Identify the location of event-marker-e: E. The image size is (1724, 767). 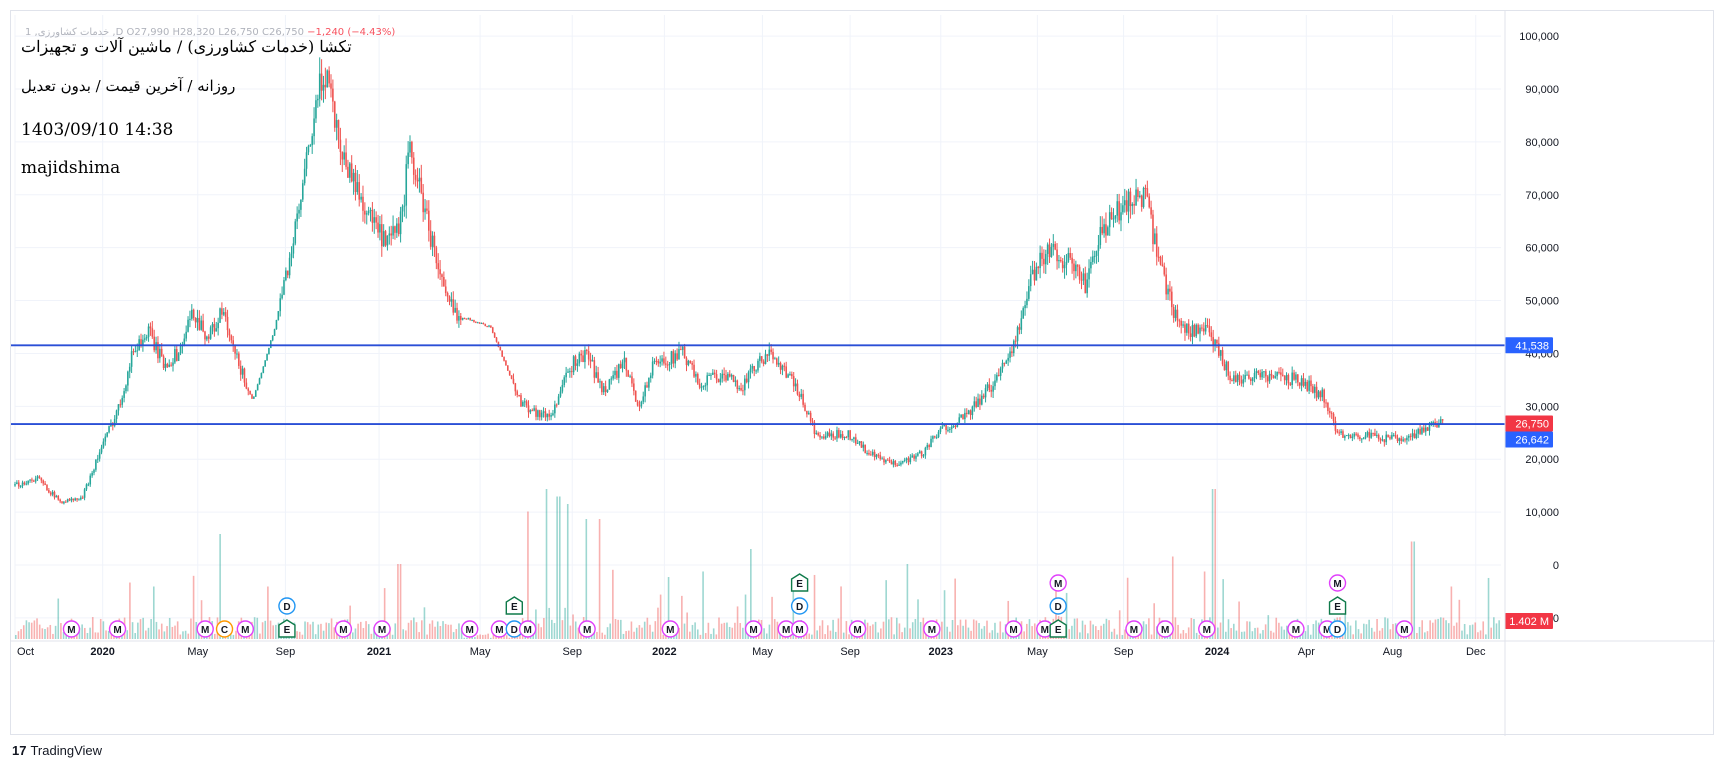
(287, 628).